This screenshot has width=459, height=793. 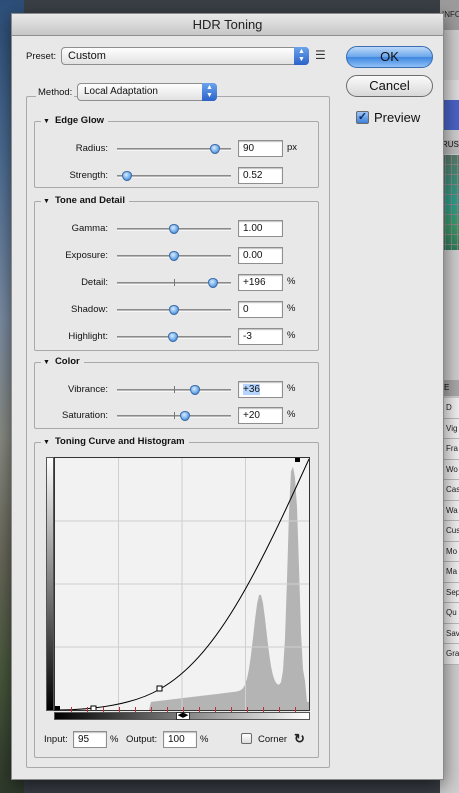 What do you see at coordinates (362, 117) in the screenshot?
I see `preview-checkbox: ✓` at bounding box center [362, 117].